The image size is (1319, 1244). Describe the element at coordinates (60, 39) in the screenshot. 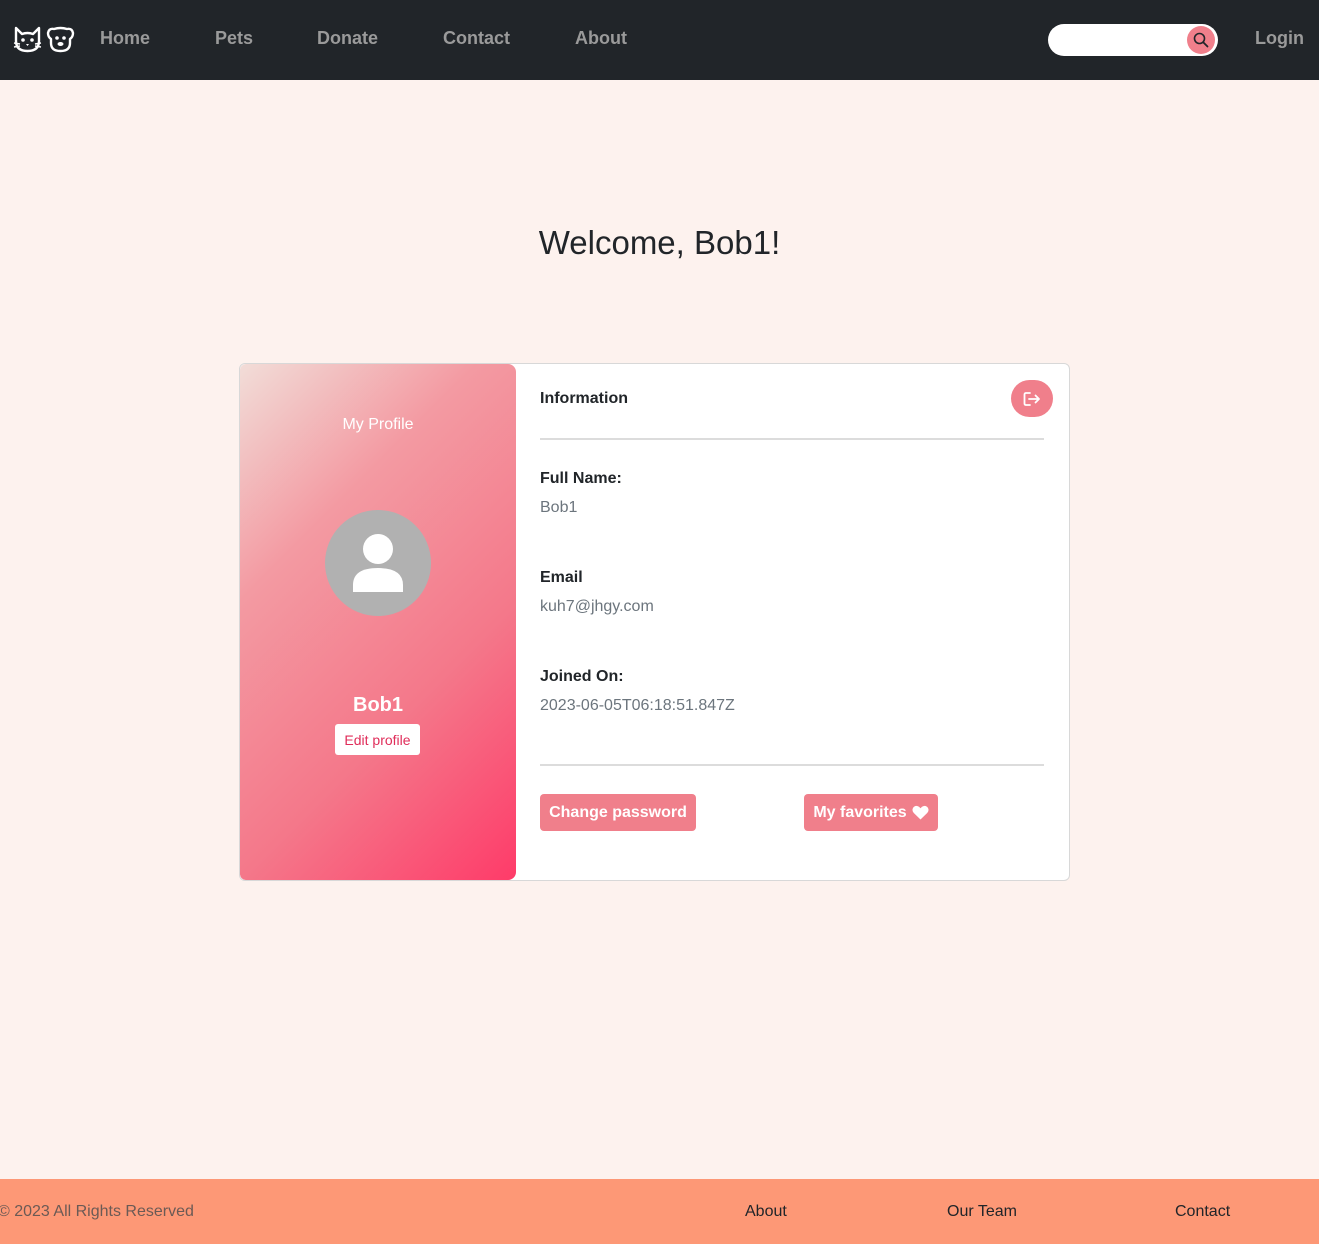

I see `dog-face-icon` at that location.